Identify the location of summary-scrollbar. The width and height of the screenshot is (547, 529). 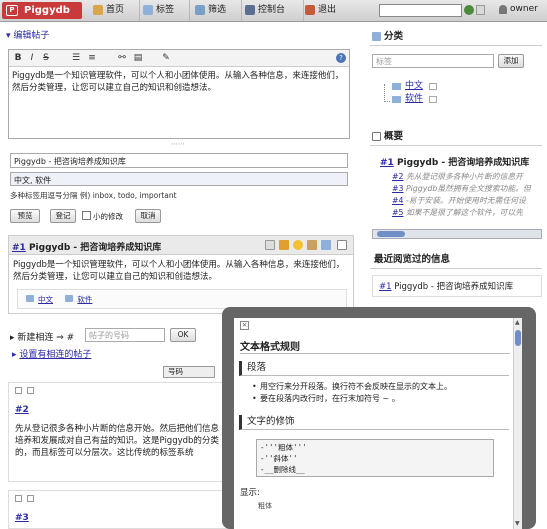
(457, 234).